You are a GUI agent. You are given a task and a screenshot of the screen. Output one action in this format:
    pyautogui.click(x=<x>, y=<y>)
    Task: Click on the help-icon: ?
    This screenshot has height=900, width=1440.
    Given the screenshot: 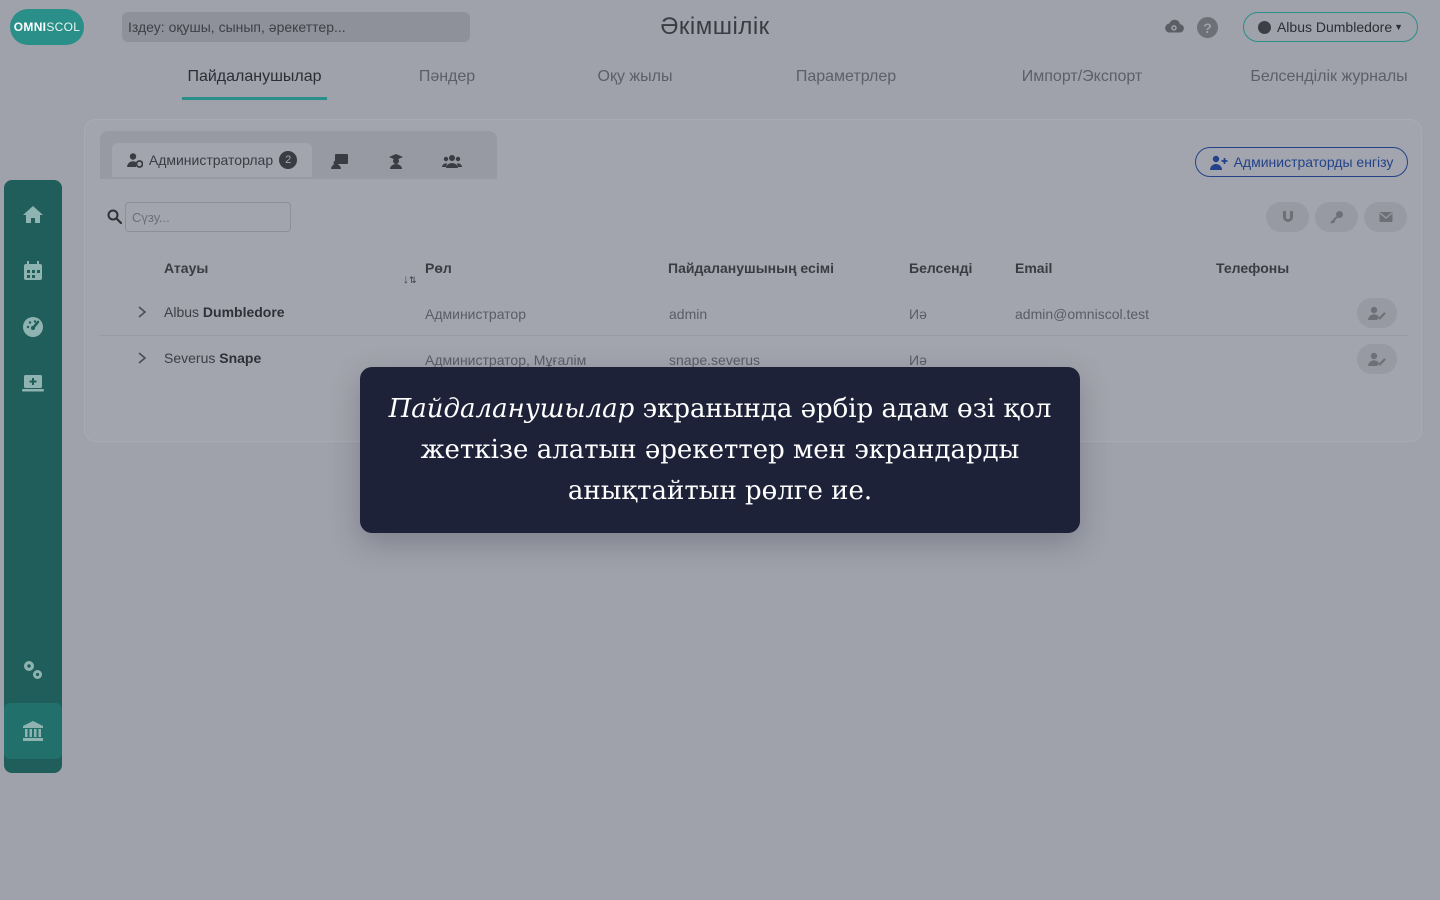 What is the action you would take?
    pyautogui.click(x=1207, y=27)
    